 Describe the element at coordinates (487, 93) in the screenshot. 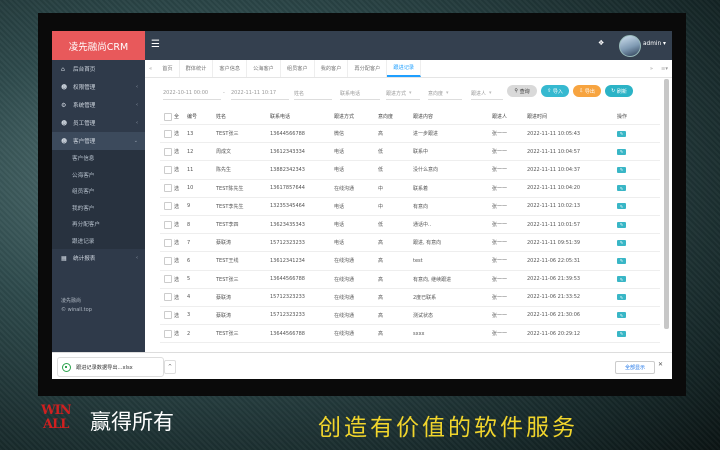

I see `follower-select: 跟进人` at that location.